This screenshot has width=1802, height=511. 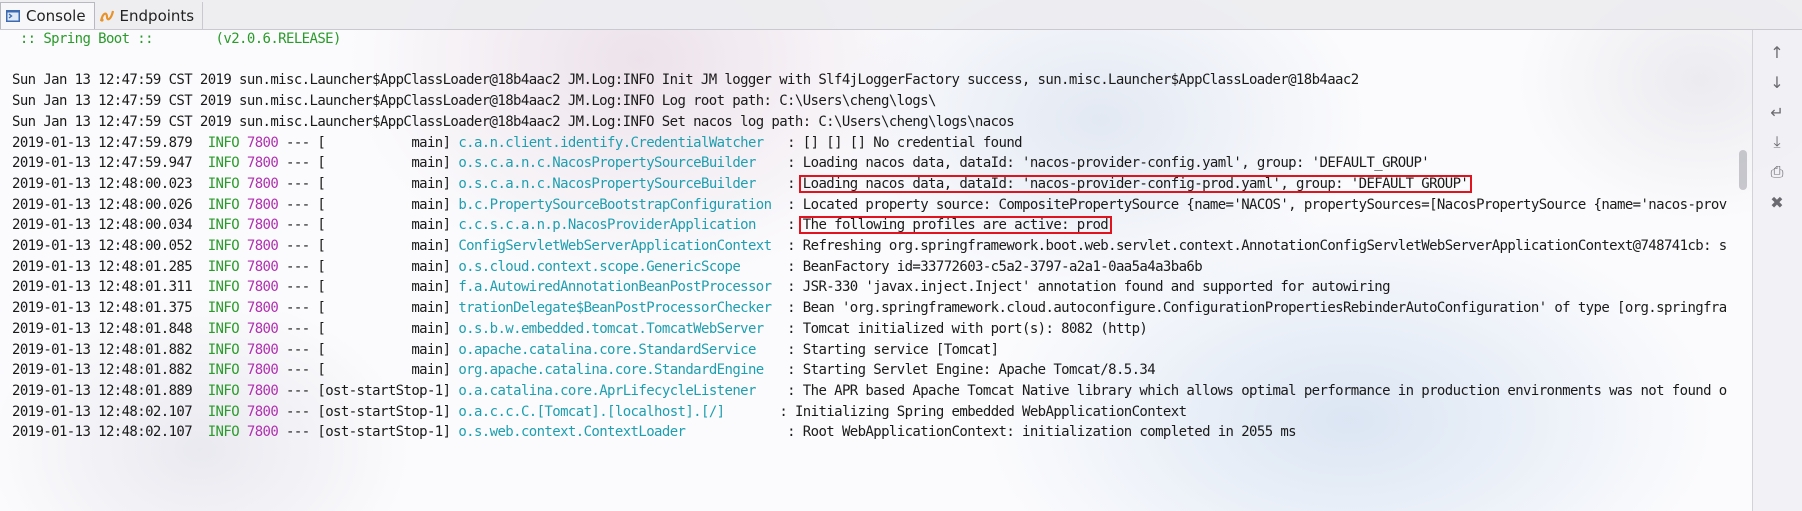 What do you see at coordinates (901, 15) in the screenshot?
I see `tool-window-tabbar: Console Endpoints` at bounding box center [901, 15].